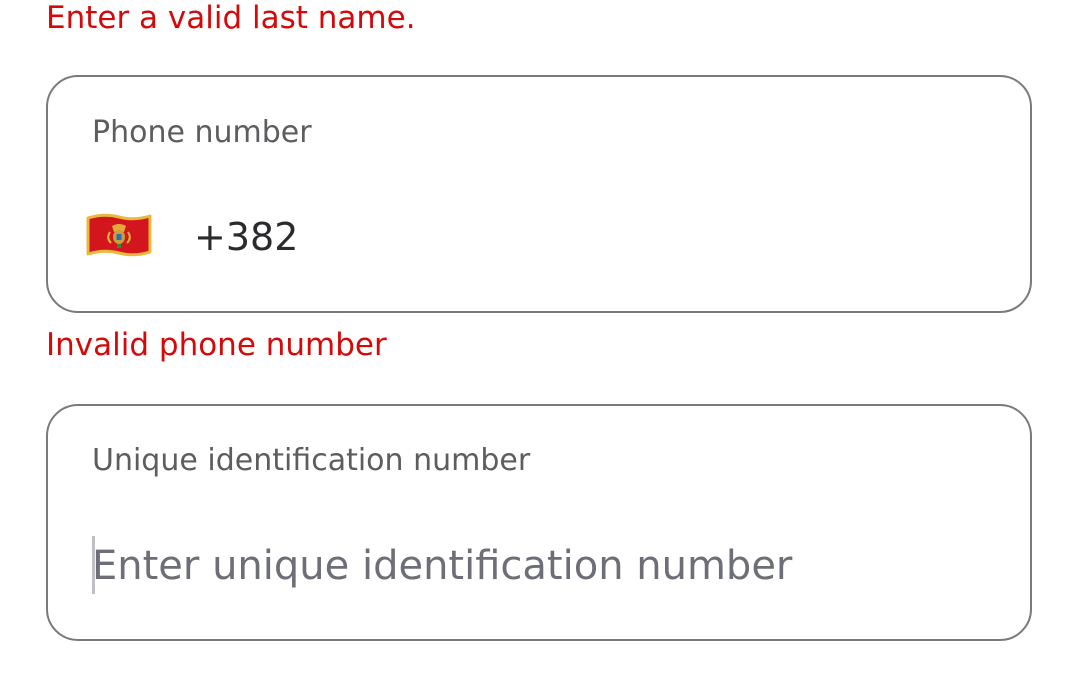  Describe the element at coordinates (216, 345) in the screenshot. I see `phone-error-message: Invalid phone number` at that location.